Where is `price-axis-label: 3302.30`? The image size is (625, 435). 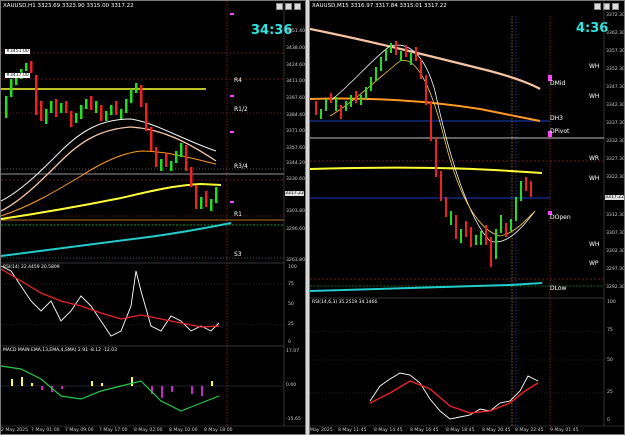
price-axis-label: 3302.30 is located at coordinates (615, 251).